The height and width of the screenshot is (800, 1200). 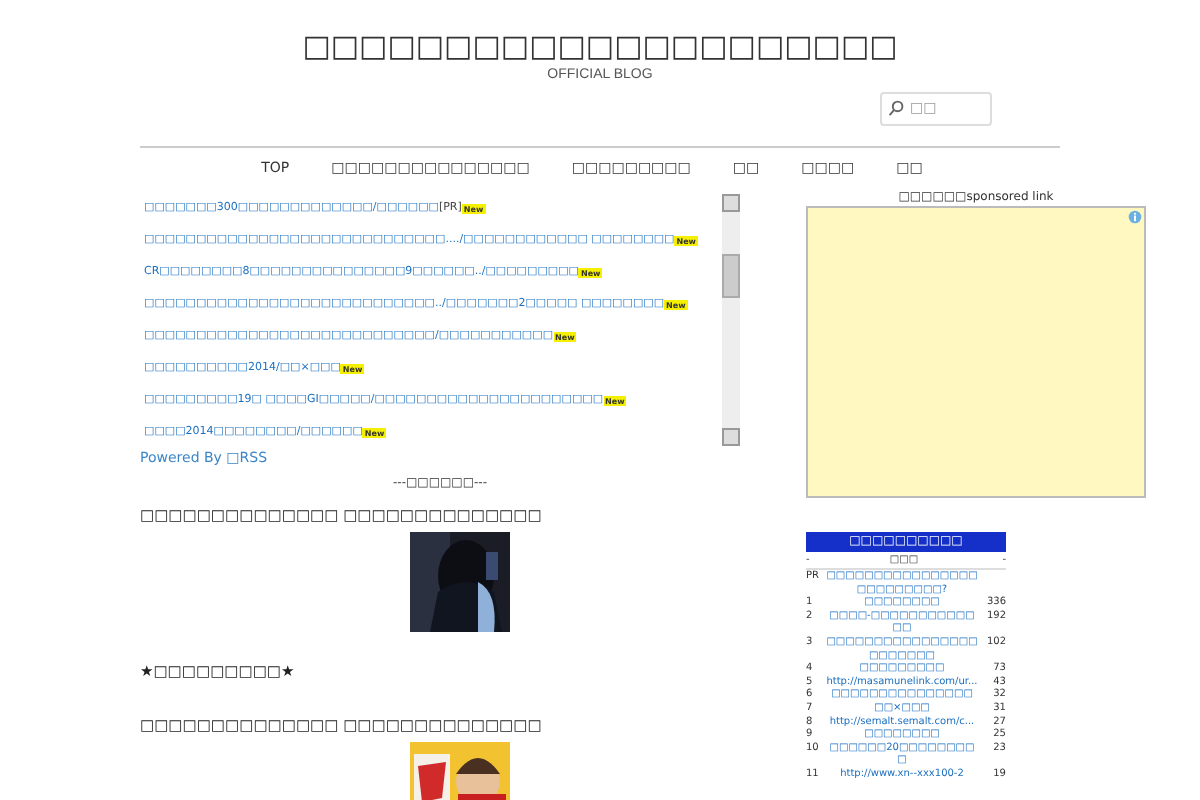 I want to click on blog-title: □□□□□□□□□□□□□□□□□□□□□, so click(x=600, y=46).